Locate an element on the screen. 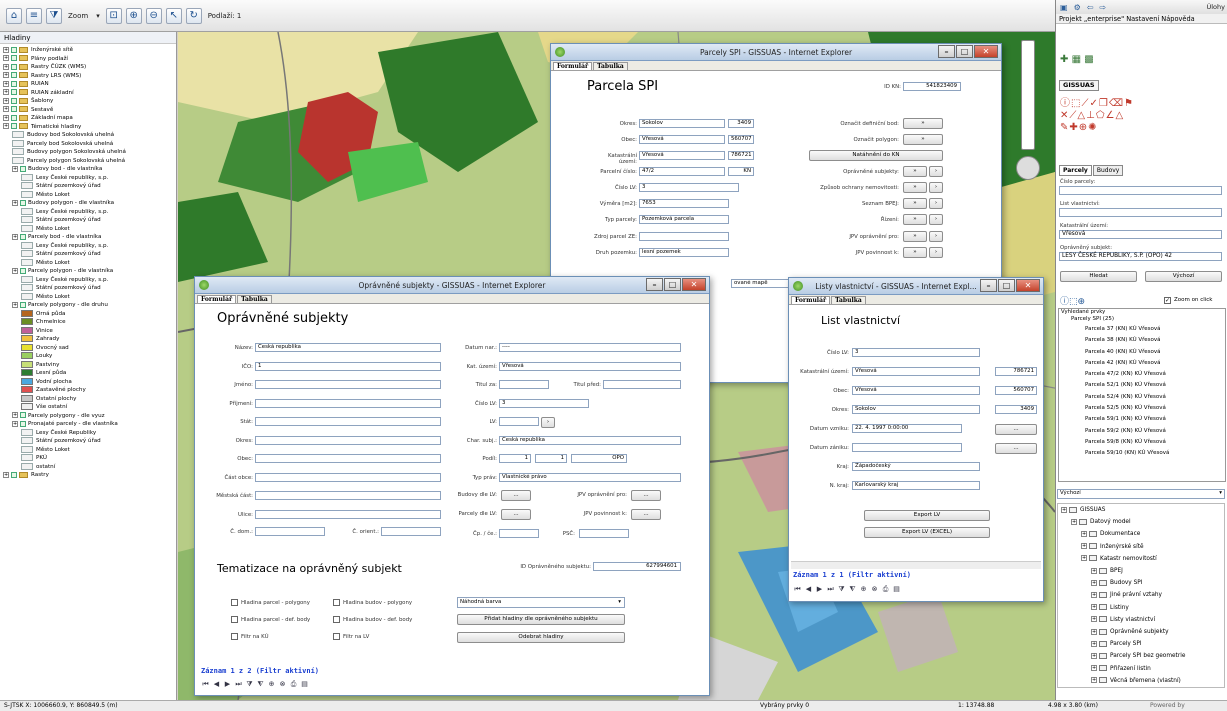 This screenshot has height=711, width=1227. layer-item: Státní pozemkový úřad is located at coordinates (88, 220).